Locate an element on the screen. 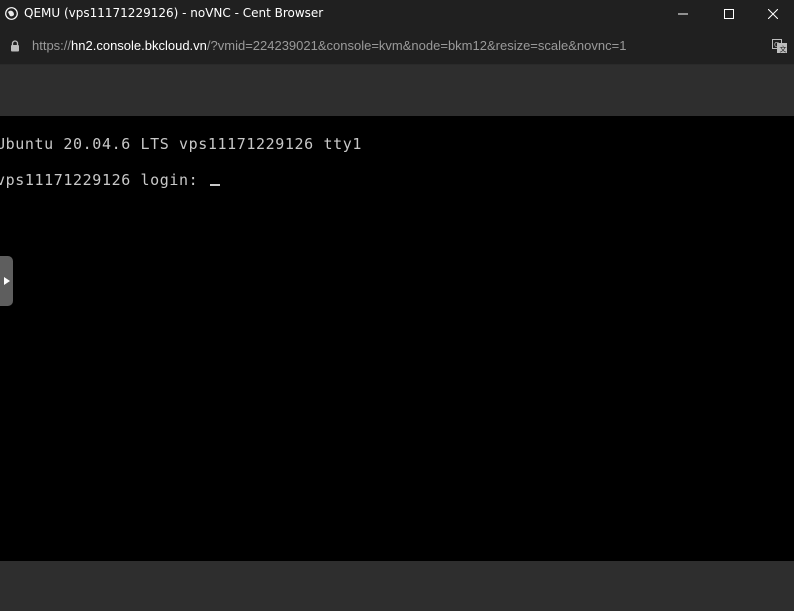  novnc-control-bar-handle is located at coordinates (6, 281).